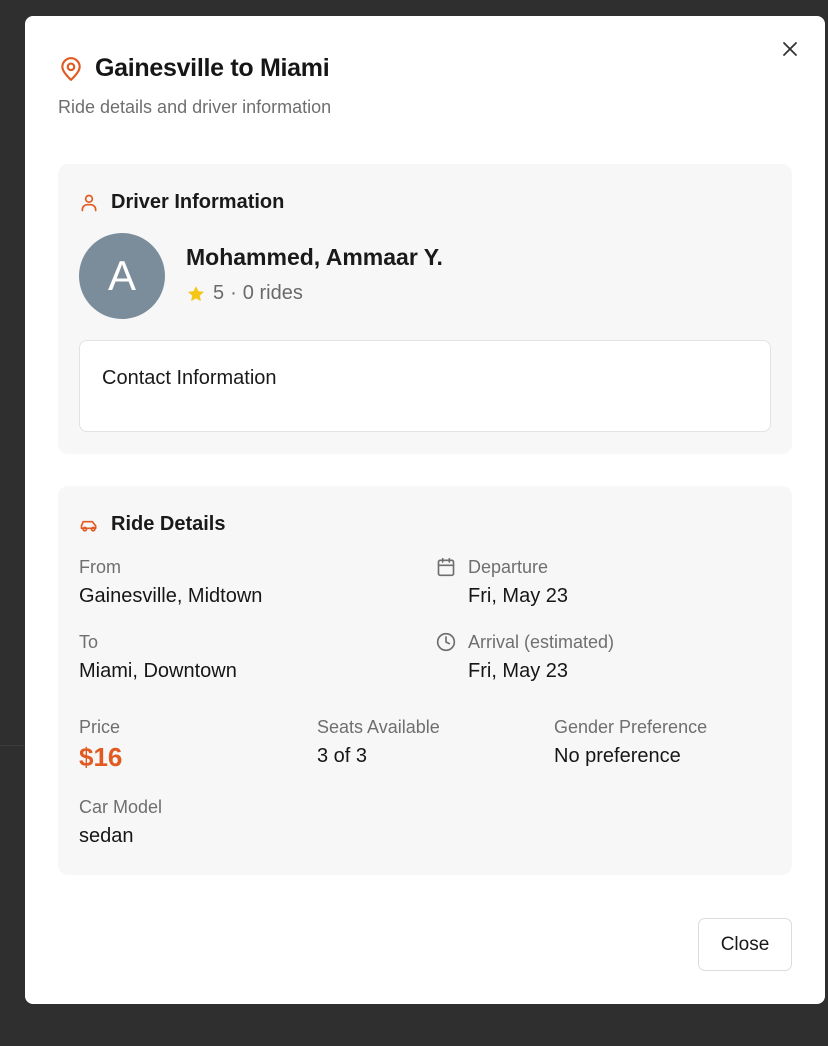 Image resolution: width=828 pixels, height=1046 pixels. I want to click on departure-label: Departure, so click(508, 567).